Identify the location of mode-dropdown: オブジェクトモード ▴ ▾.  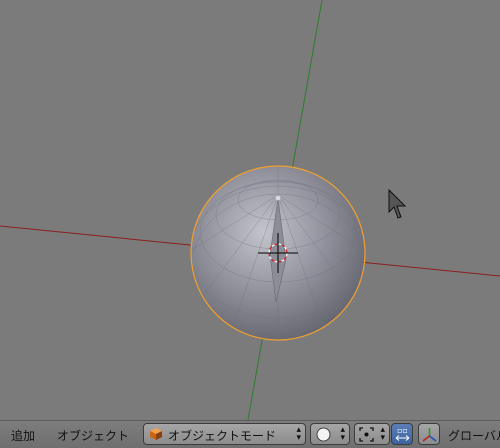
(224, 434).